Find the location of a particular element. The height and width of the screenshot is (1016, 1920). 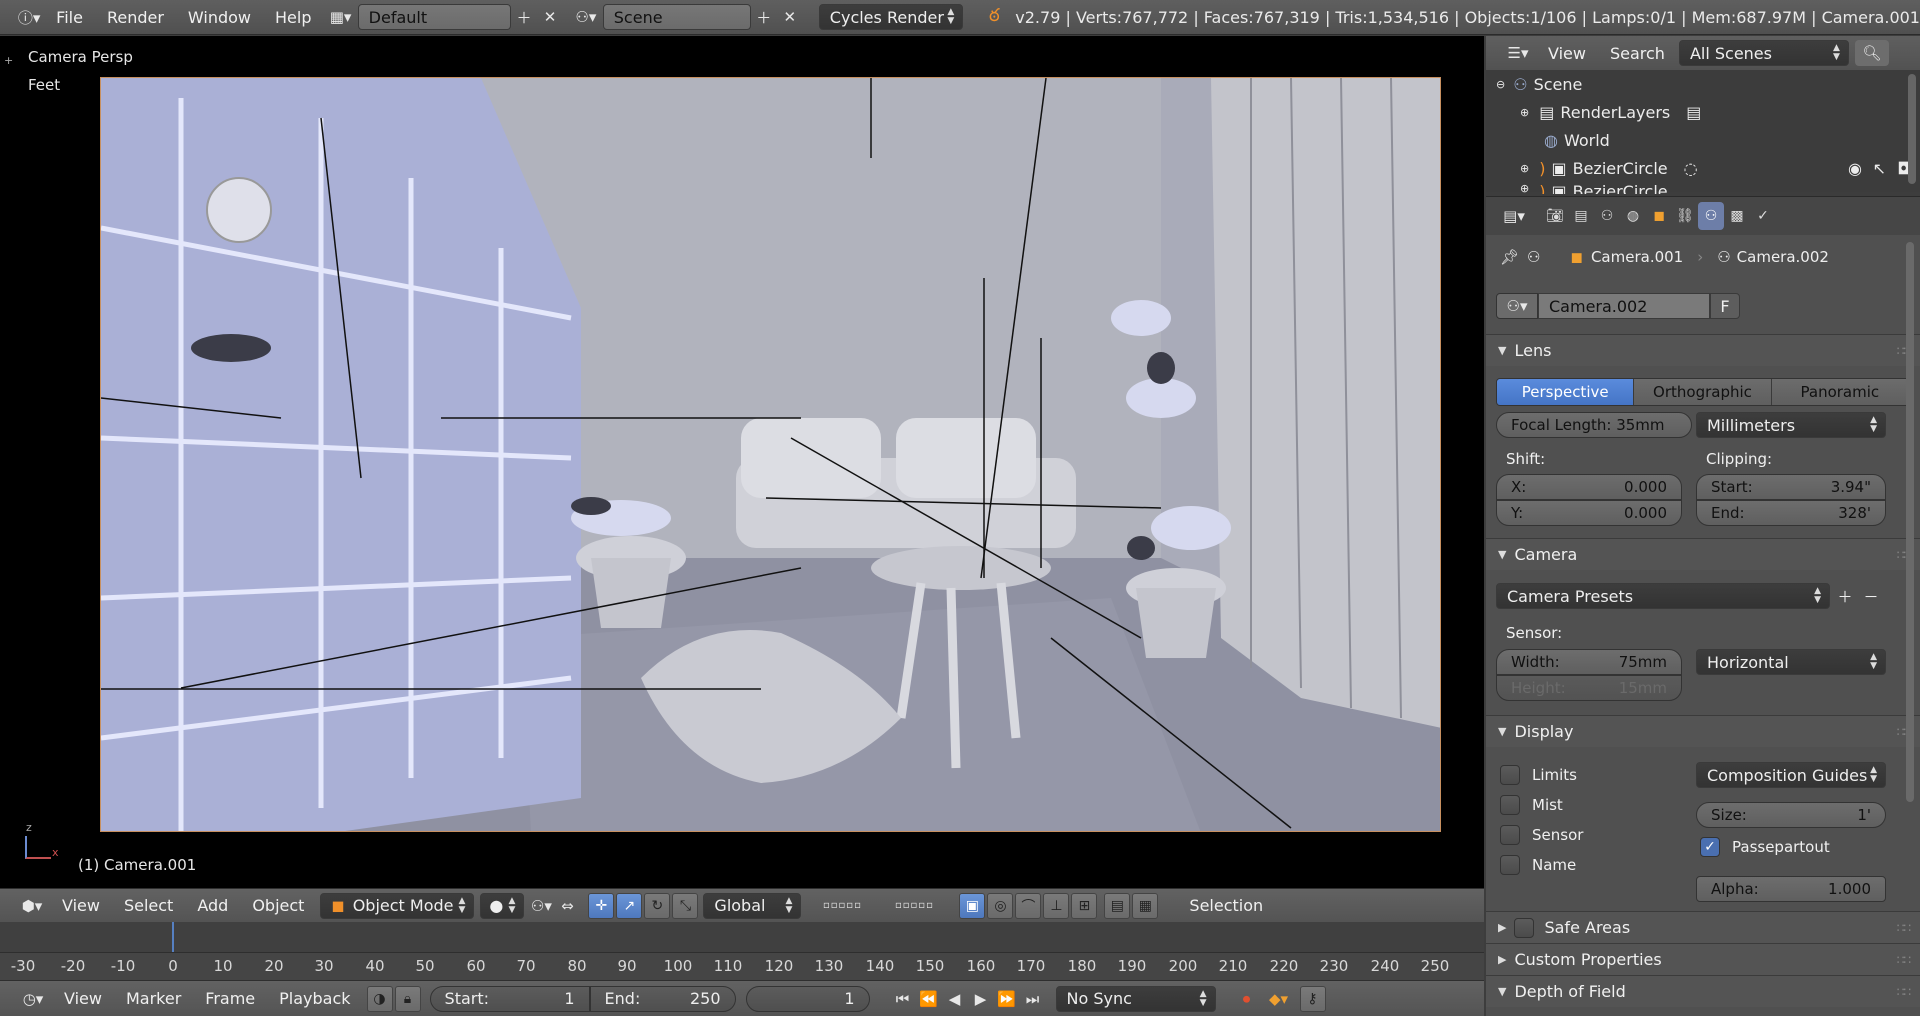

datablock-name-field: Camera.002 is located at coordinates (1624, 306).